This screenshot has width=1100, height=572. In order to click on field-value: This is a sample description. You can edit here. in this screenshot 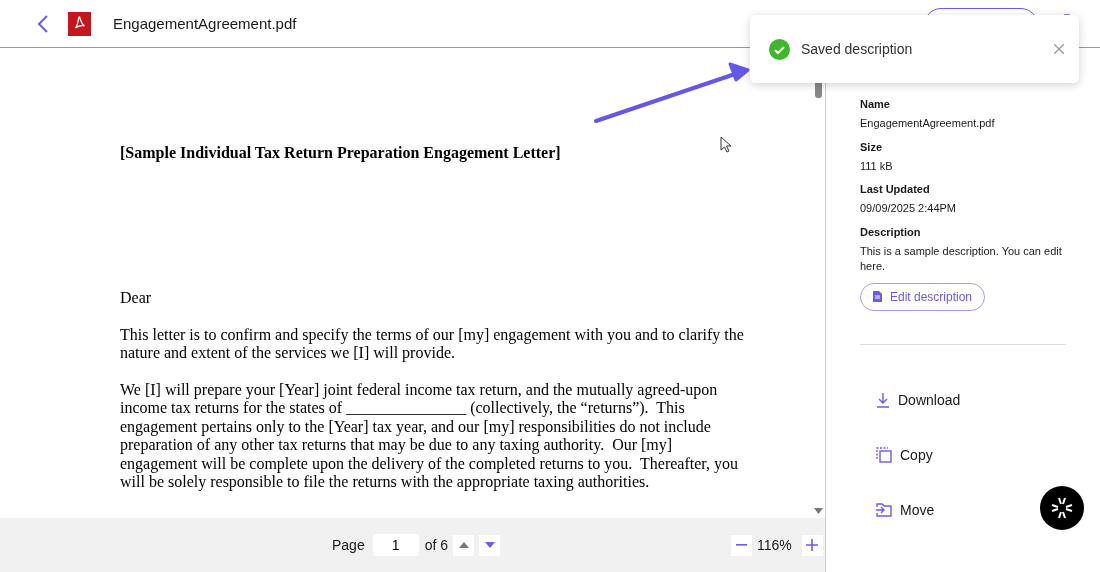, I will do `click(961, 258)`.